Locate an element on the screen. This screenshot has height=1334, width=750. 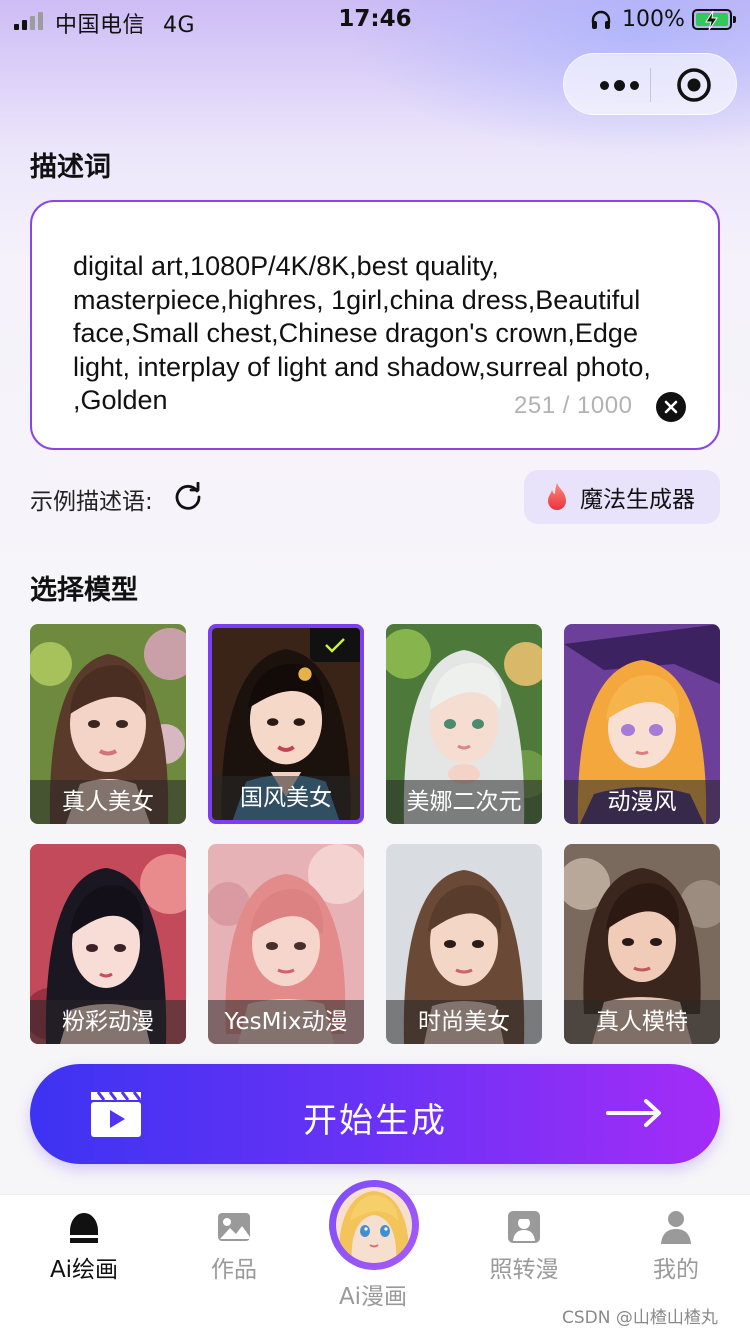
magic-generator-label: 魔法生成器 is located at coordinates (637, 500).